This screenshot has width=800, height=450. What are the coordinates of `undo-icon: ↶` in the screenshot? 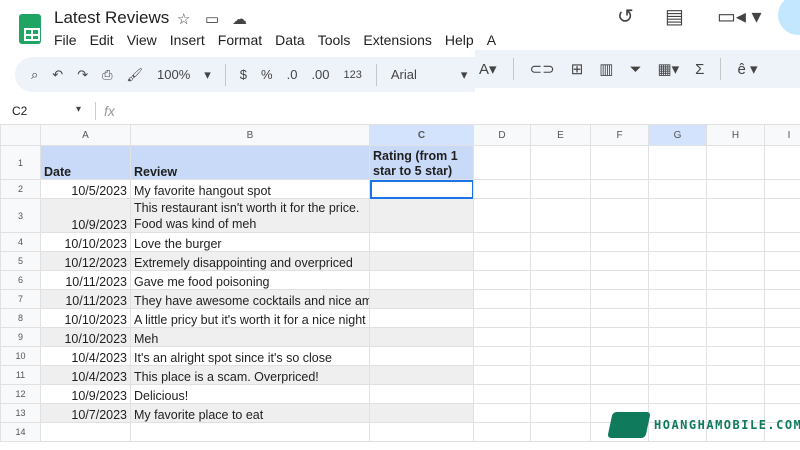 It's located at (57, 75).